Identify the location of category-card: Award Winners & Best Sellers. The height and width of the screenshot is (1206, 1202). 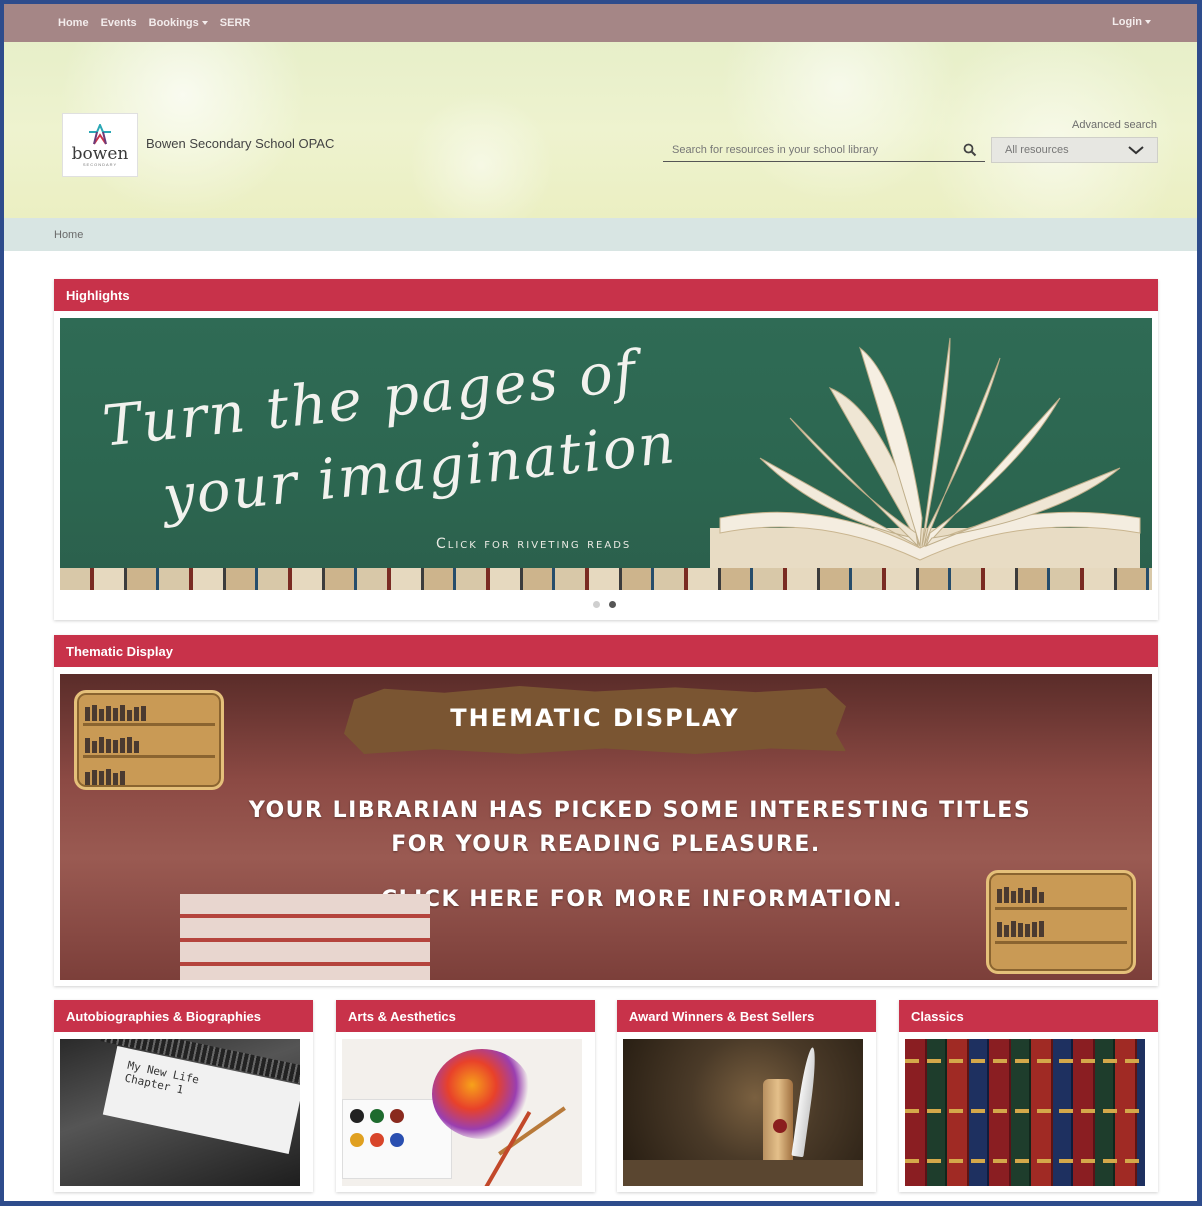
(746, 1096).